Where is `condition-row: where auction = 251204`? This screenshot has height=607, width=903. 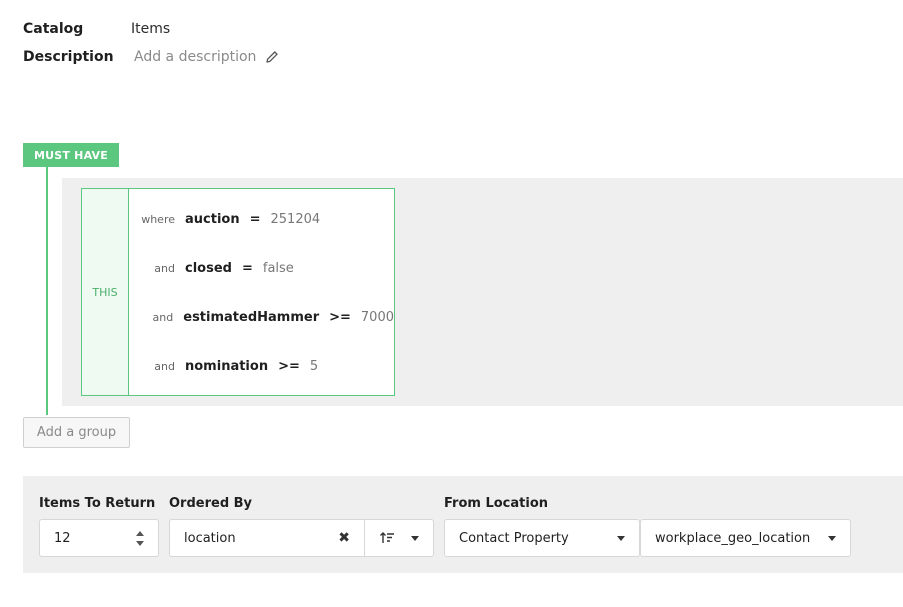
condition-row: where auction = 251204 is located at coordinates (261, 219).